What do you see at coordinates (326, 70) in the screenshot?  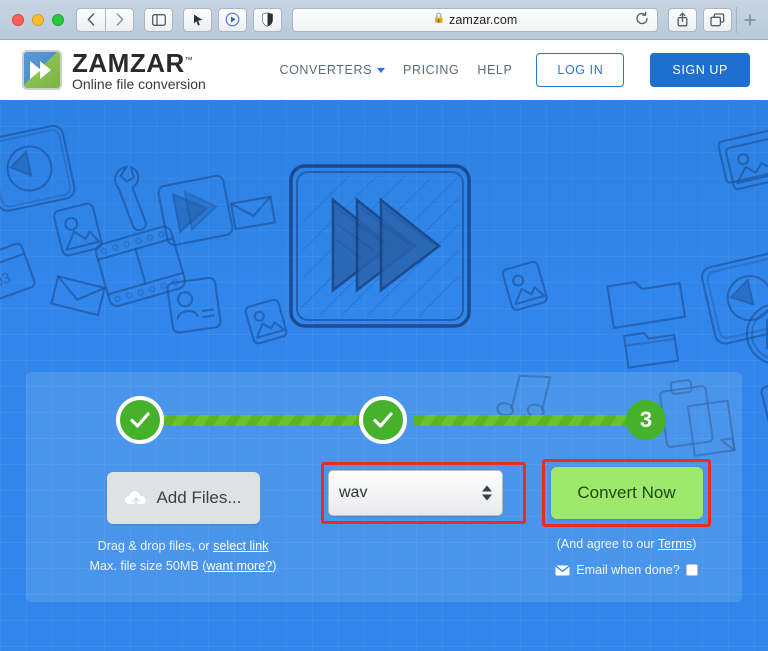 I see `nav-label-converters: CONVERTERS` at bounding box center [326, 70].